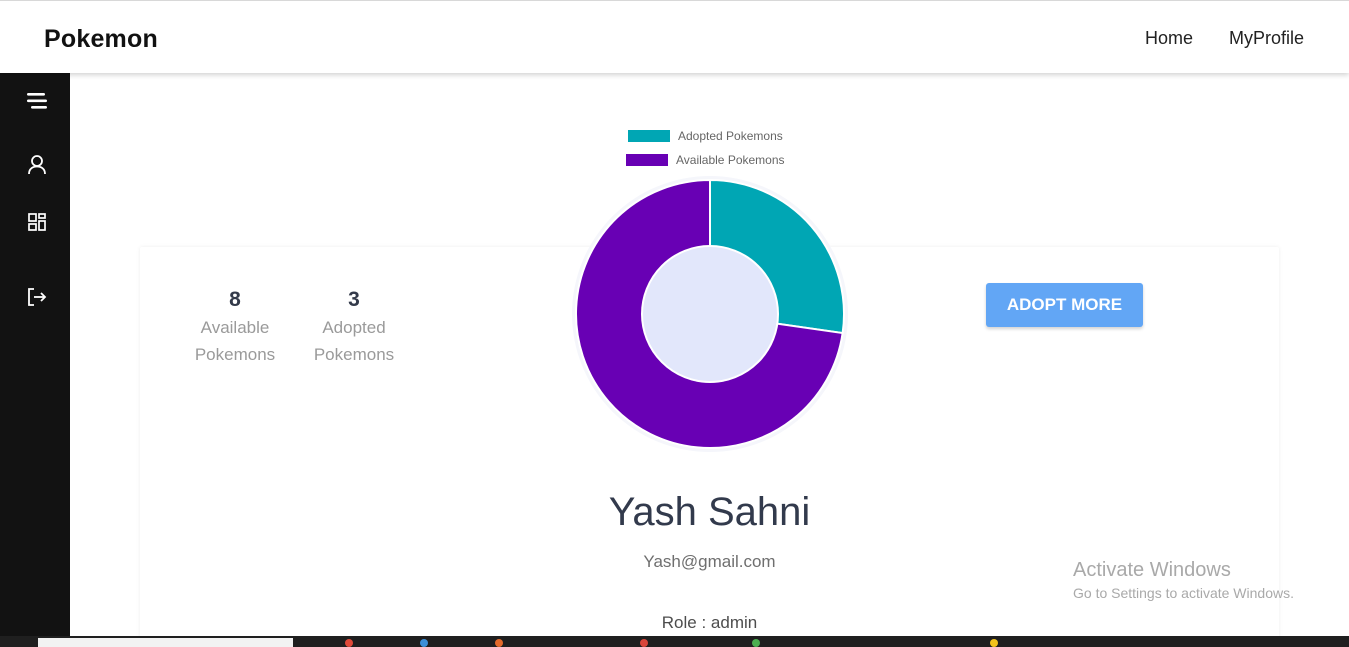 The width and height of the screenshot is (1349, 647). Describe the element at coordinates (354, 299) in the screenshot. I see `stat-adopted-value: 3` at that location.